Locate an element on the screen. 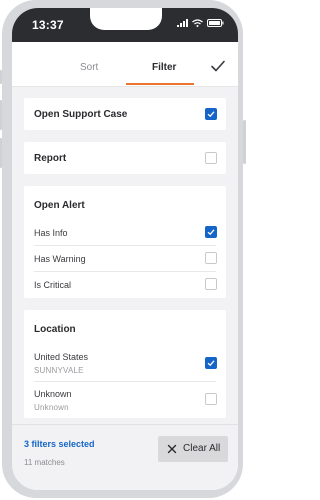 The image size is (320, 500). active-tab-indicator is located at coordinates (160, 84).